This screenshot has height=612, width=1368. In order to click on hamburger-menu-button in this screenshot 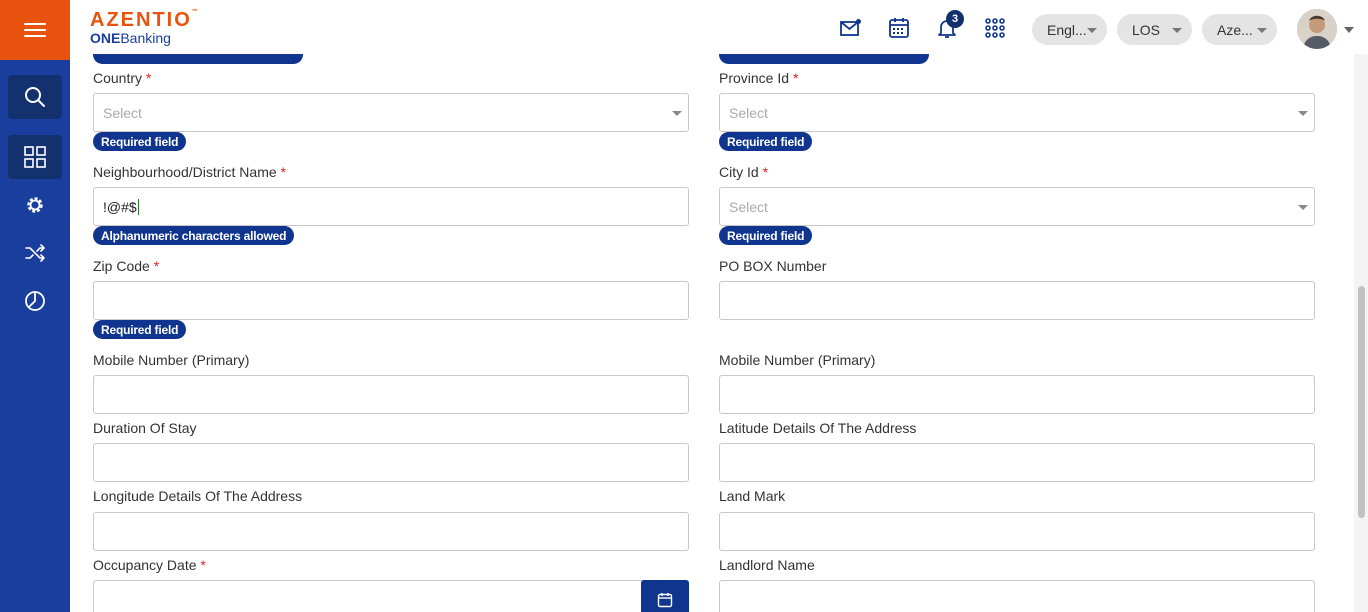, I will do `click(35, 30)`.